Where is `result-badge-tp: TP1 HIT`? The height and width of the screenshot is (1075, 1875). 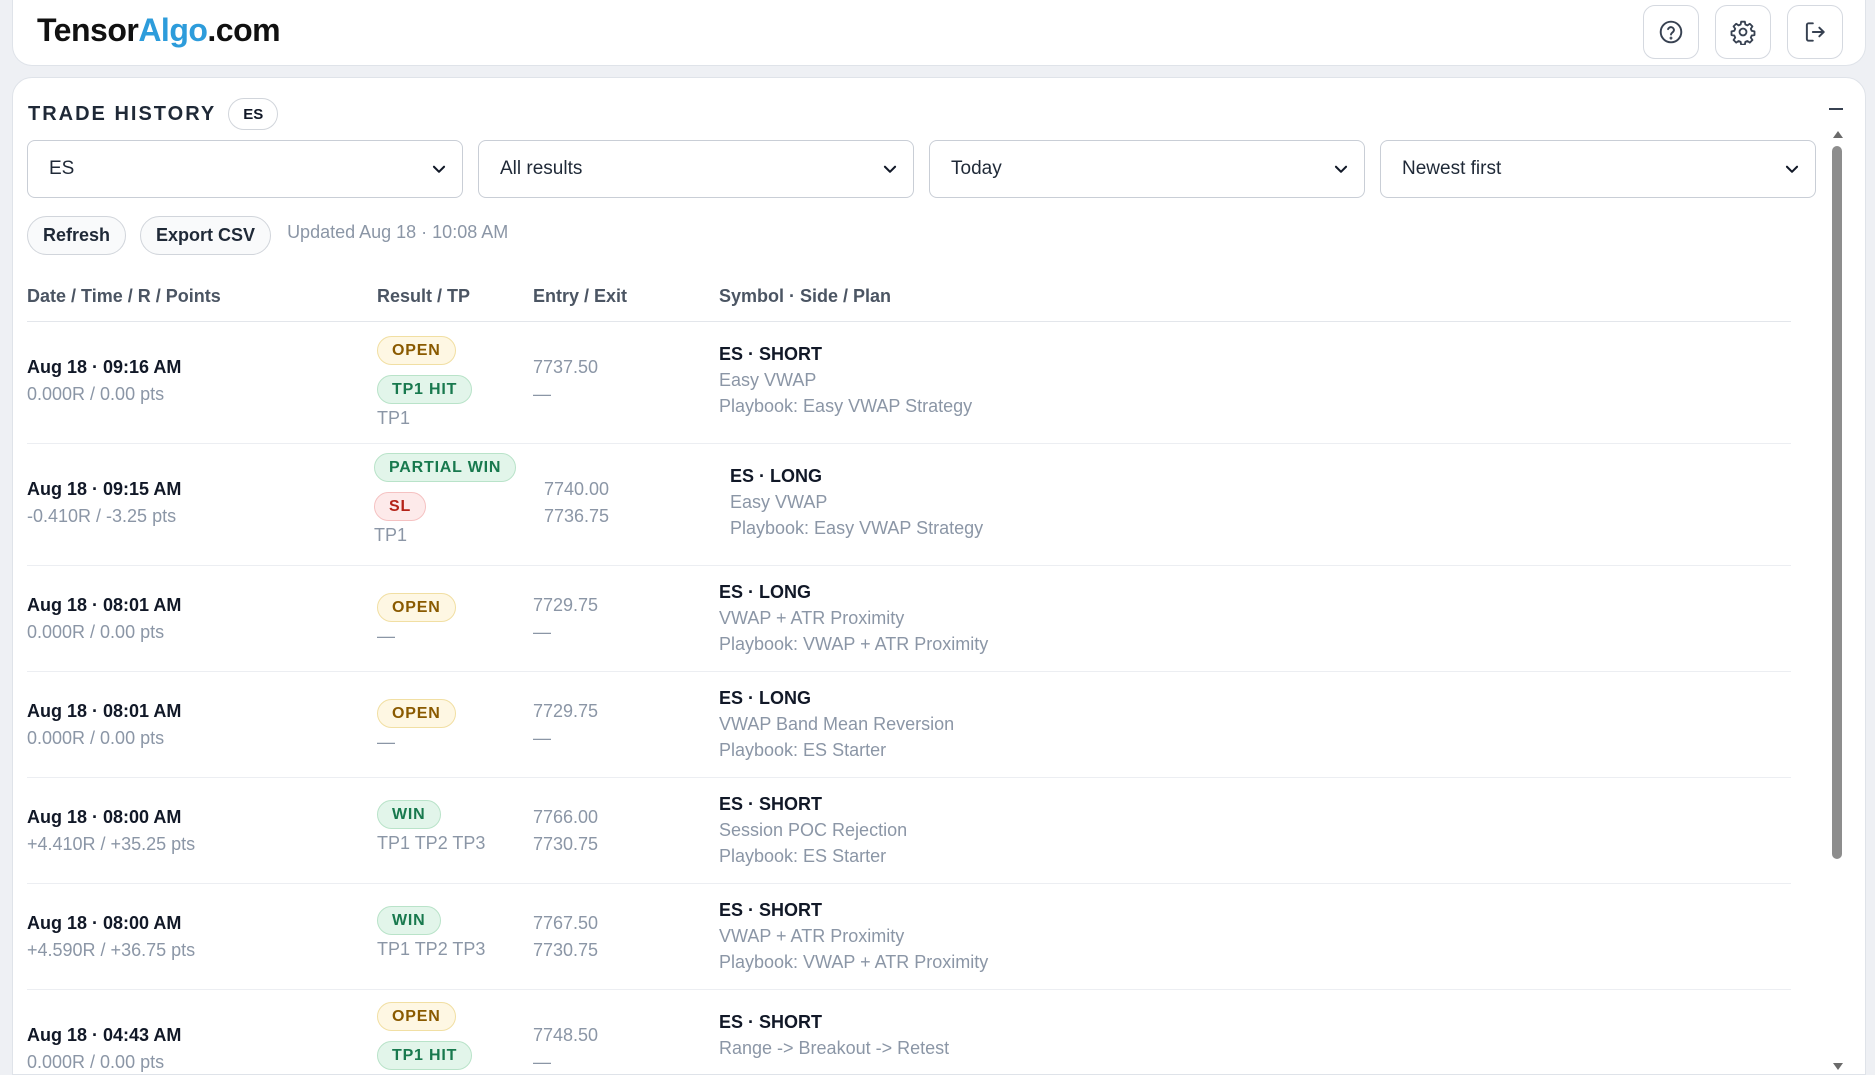 result-badge-tp: TP1 HIT is located at coordinates (425, 389).